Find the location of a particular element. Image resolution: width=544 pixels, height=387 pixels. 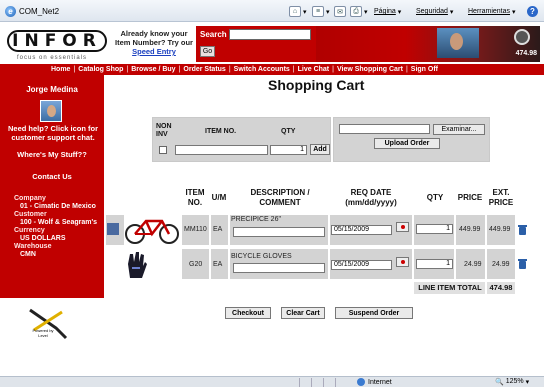

item-no-input is located at coordinates (221, 150).